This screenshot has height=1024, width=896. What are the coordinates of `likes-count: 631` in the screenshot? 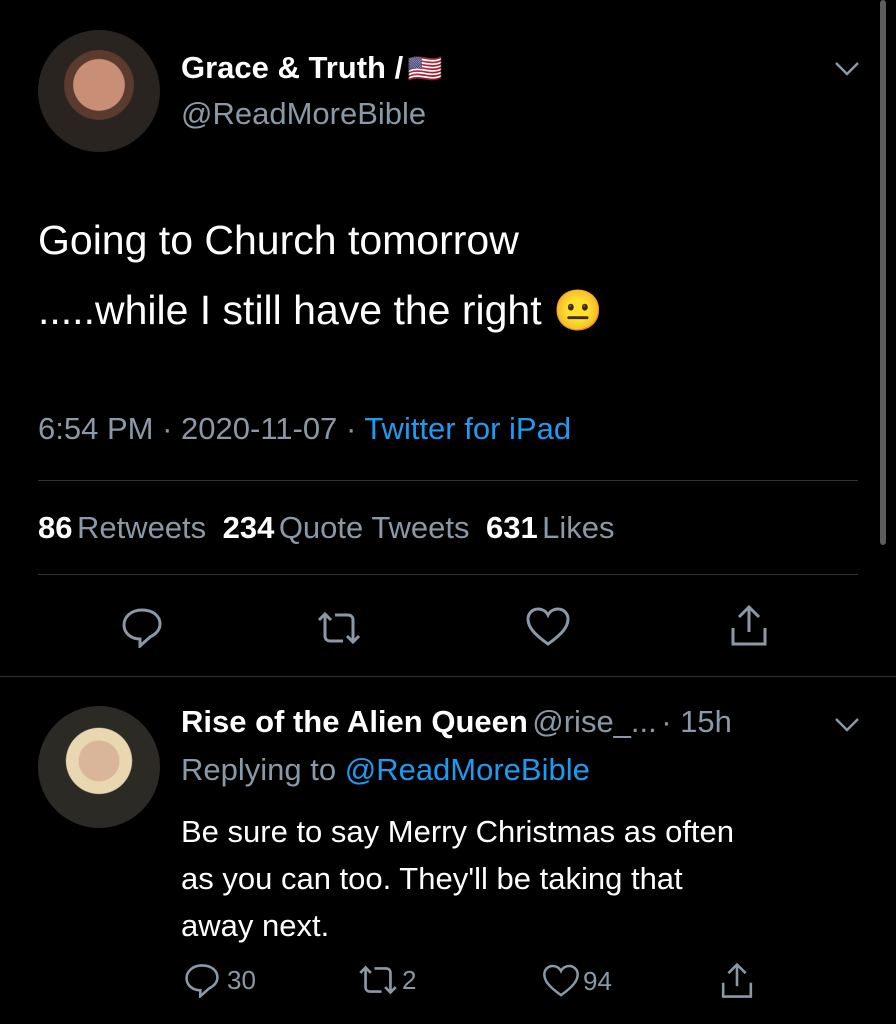 It's located at (511, 527).